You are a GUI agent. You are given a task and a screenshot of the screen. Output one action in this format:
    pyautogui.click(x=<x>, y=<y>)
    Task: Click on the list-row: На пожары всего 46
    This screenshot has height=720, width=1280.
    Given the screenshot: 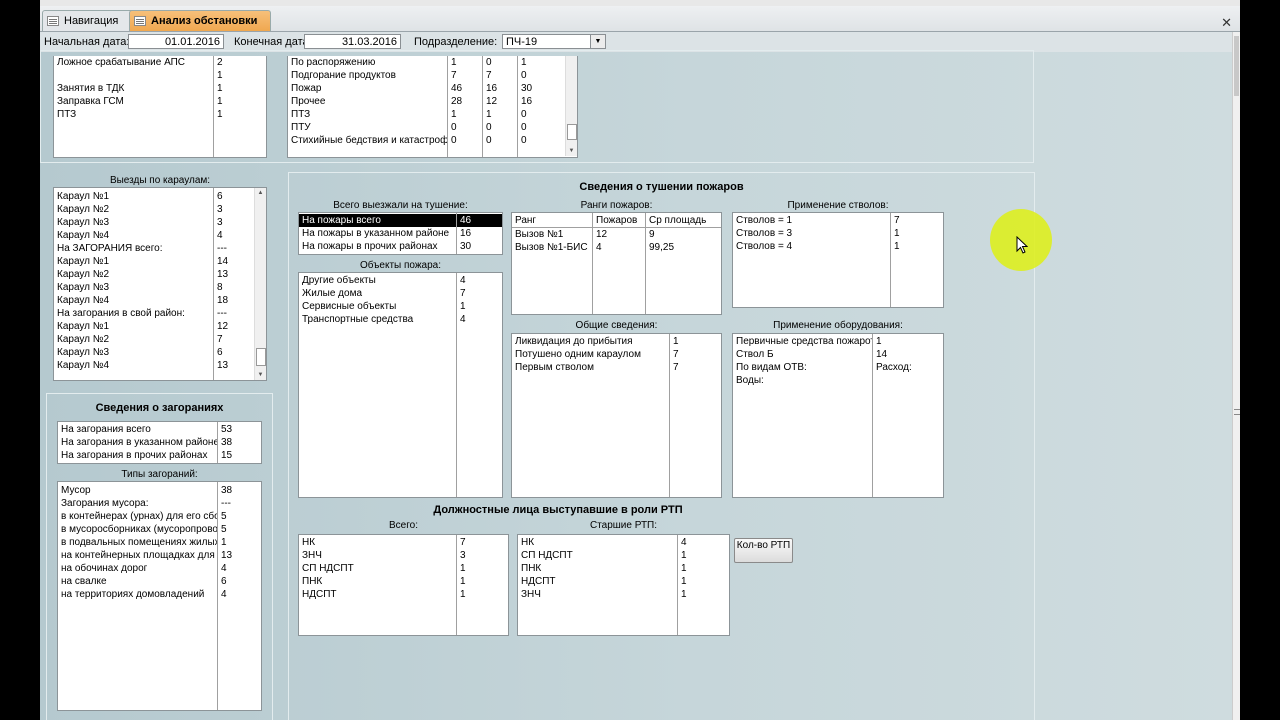 What is the action you would take?
    pyautogui.click(x=400, y=220)
    